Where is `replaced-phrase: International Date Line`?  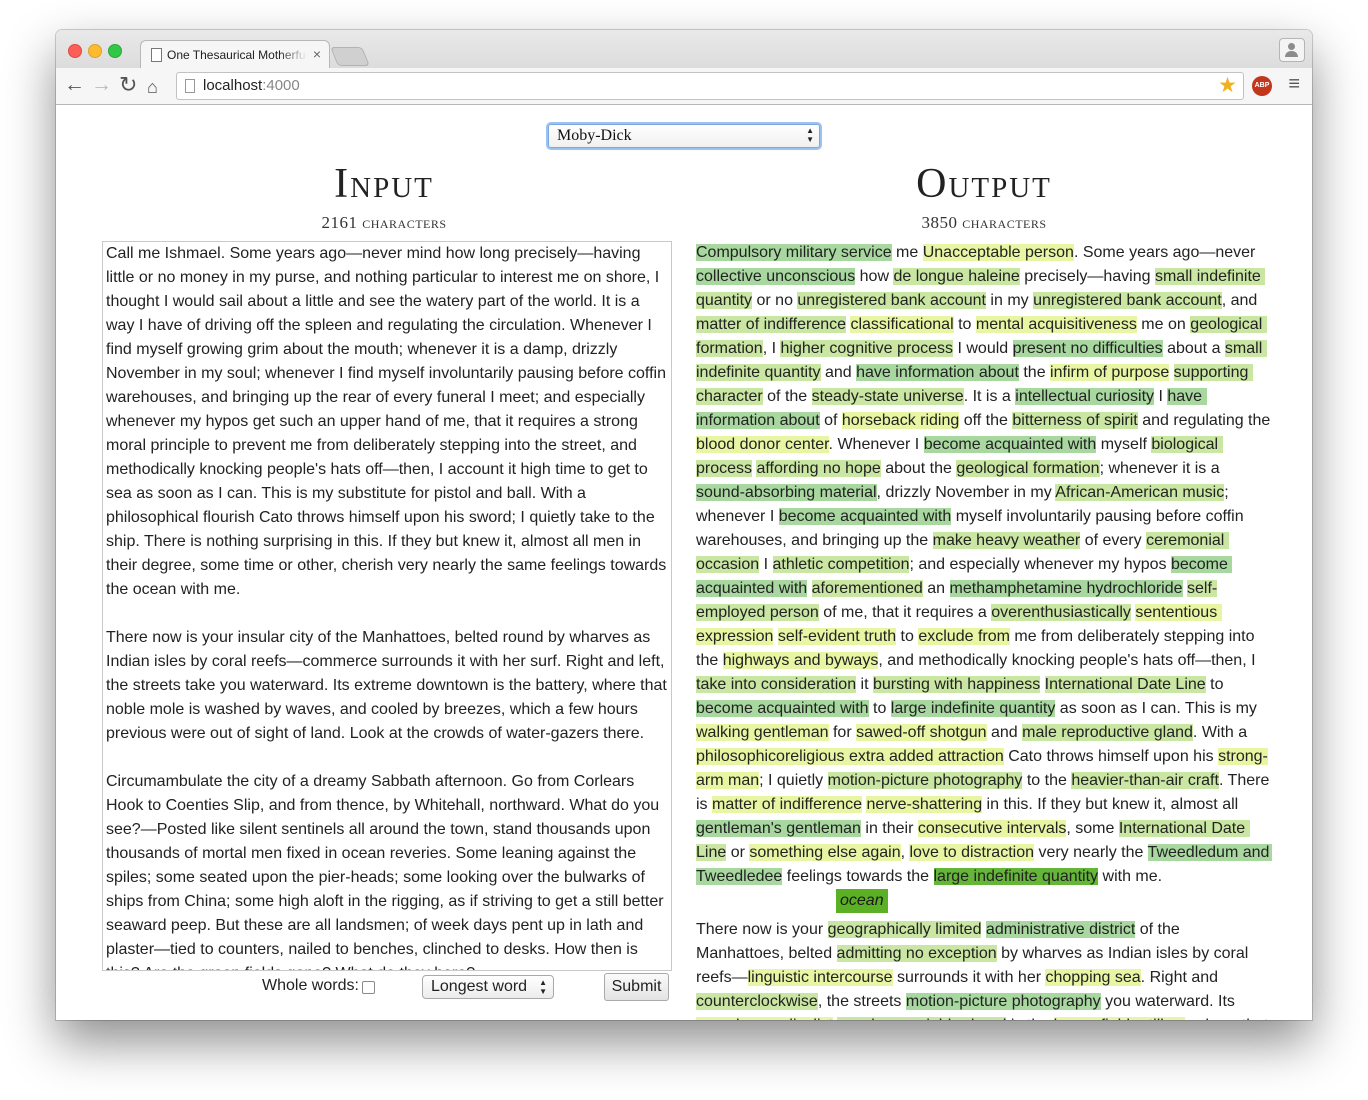
replaced-phrase: International Date Line is located at coordinates (1125, 684).